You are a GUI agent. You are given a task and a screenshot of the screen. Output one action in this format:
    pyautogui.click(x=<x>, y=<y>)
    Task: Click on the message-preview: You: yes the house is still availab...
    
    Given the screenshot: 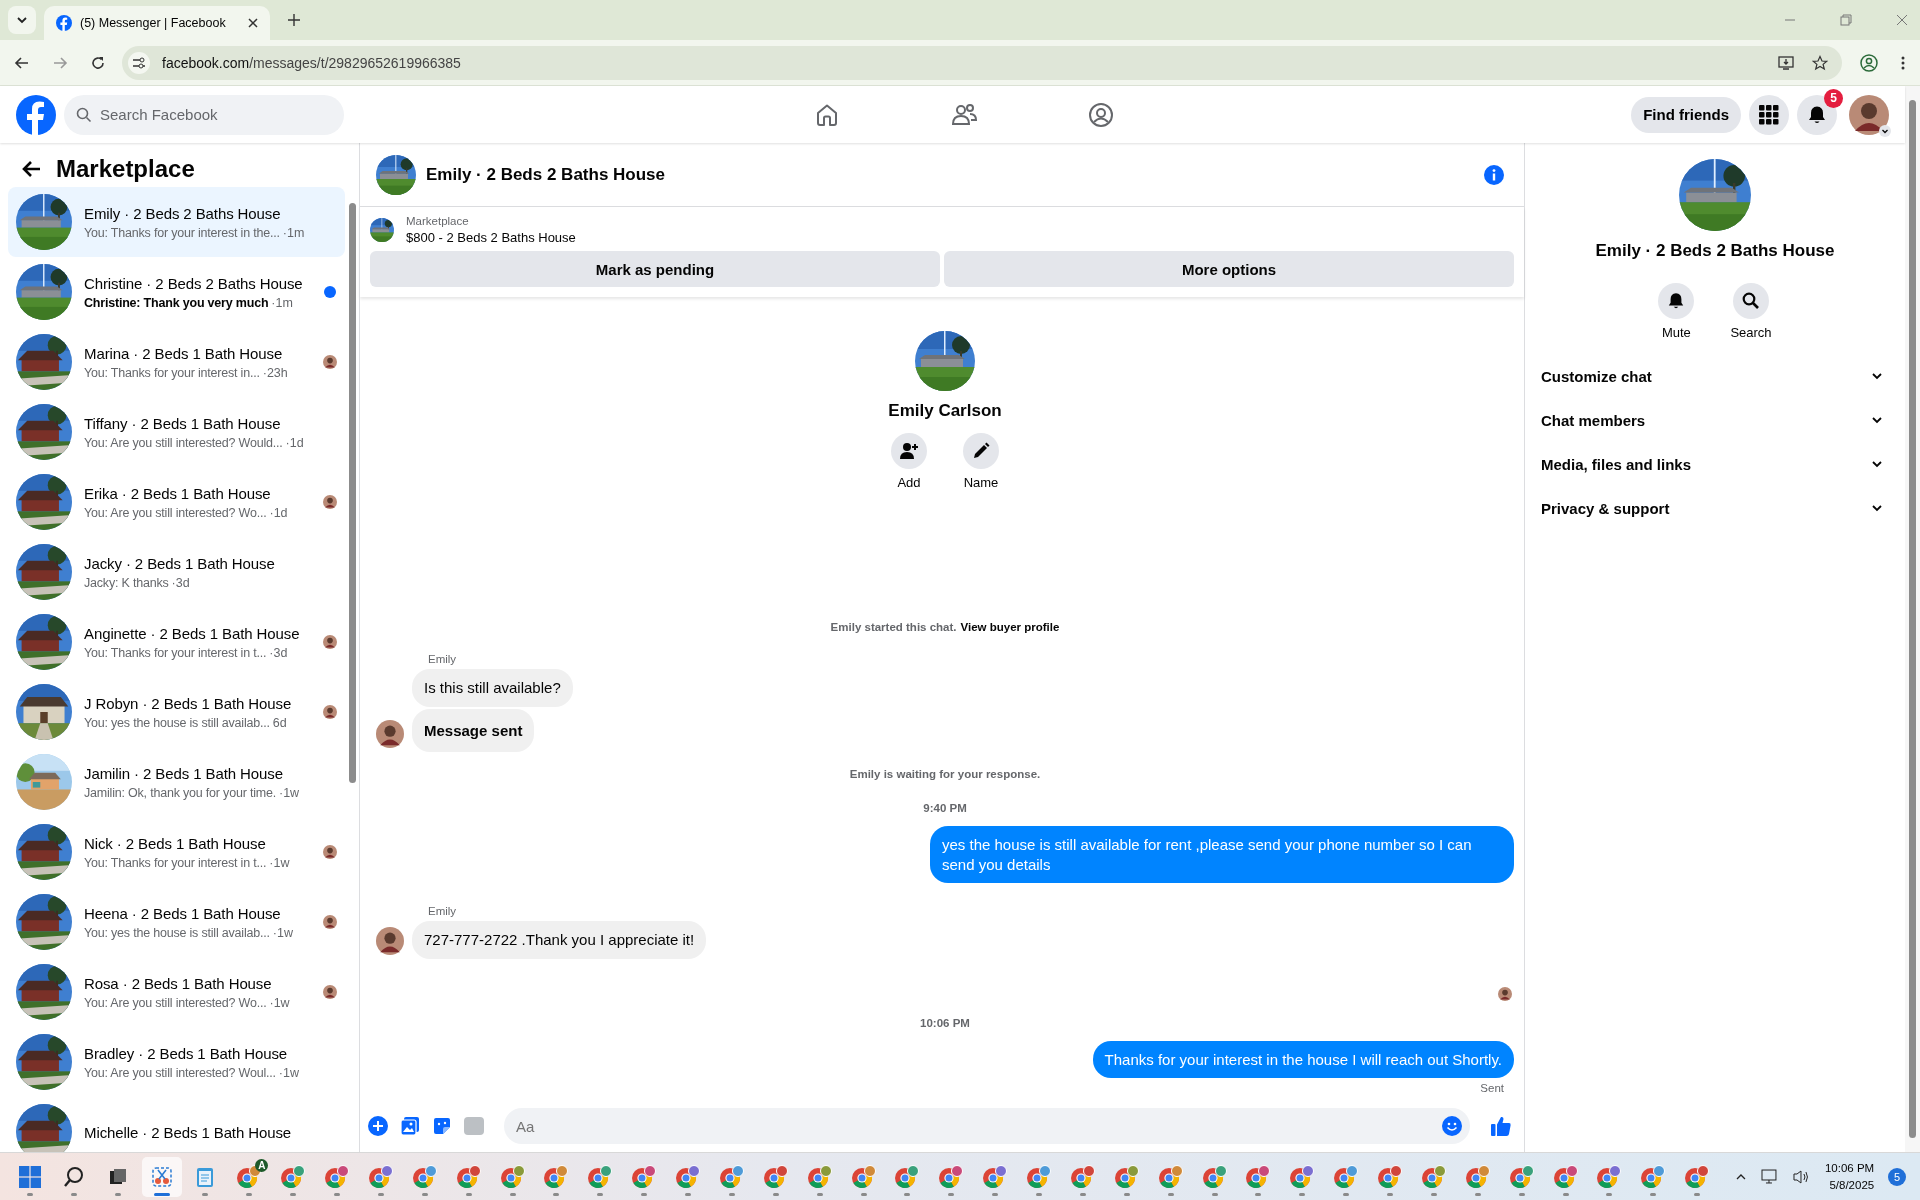 What is the action you would take?
    pyautogui.click(x=177, y=722)
    